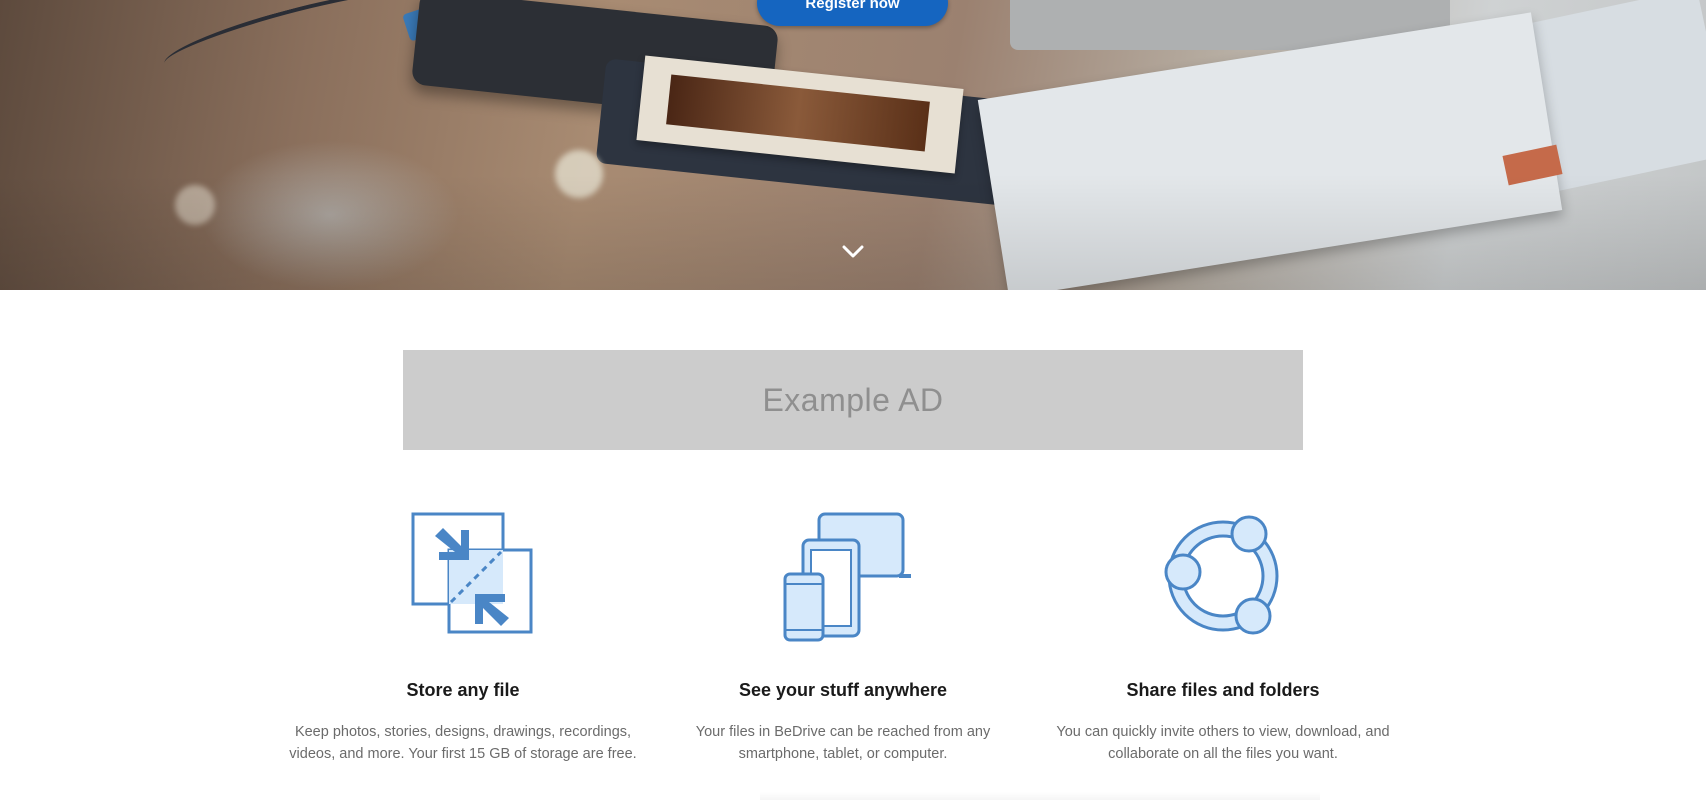 The width and height of the screenshot is (1706, 800). What do you see at coordinates (843, 754) in the screenshot?
I see `feature-description-line: smartphone, tablet, or computer.` at bounding box center [843, 754].